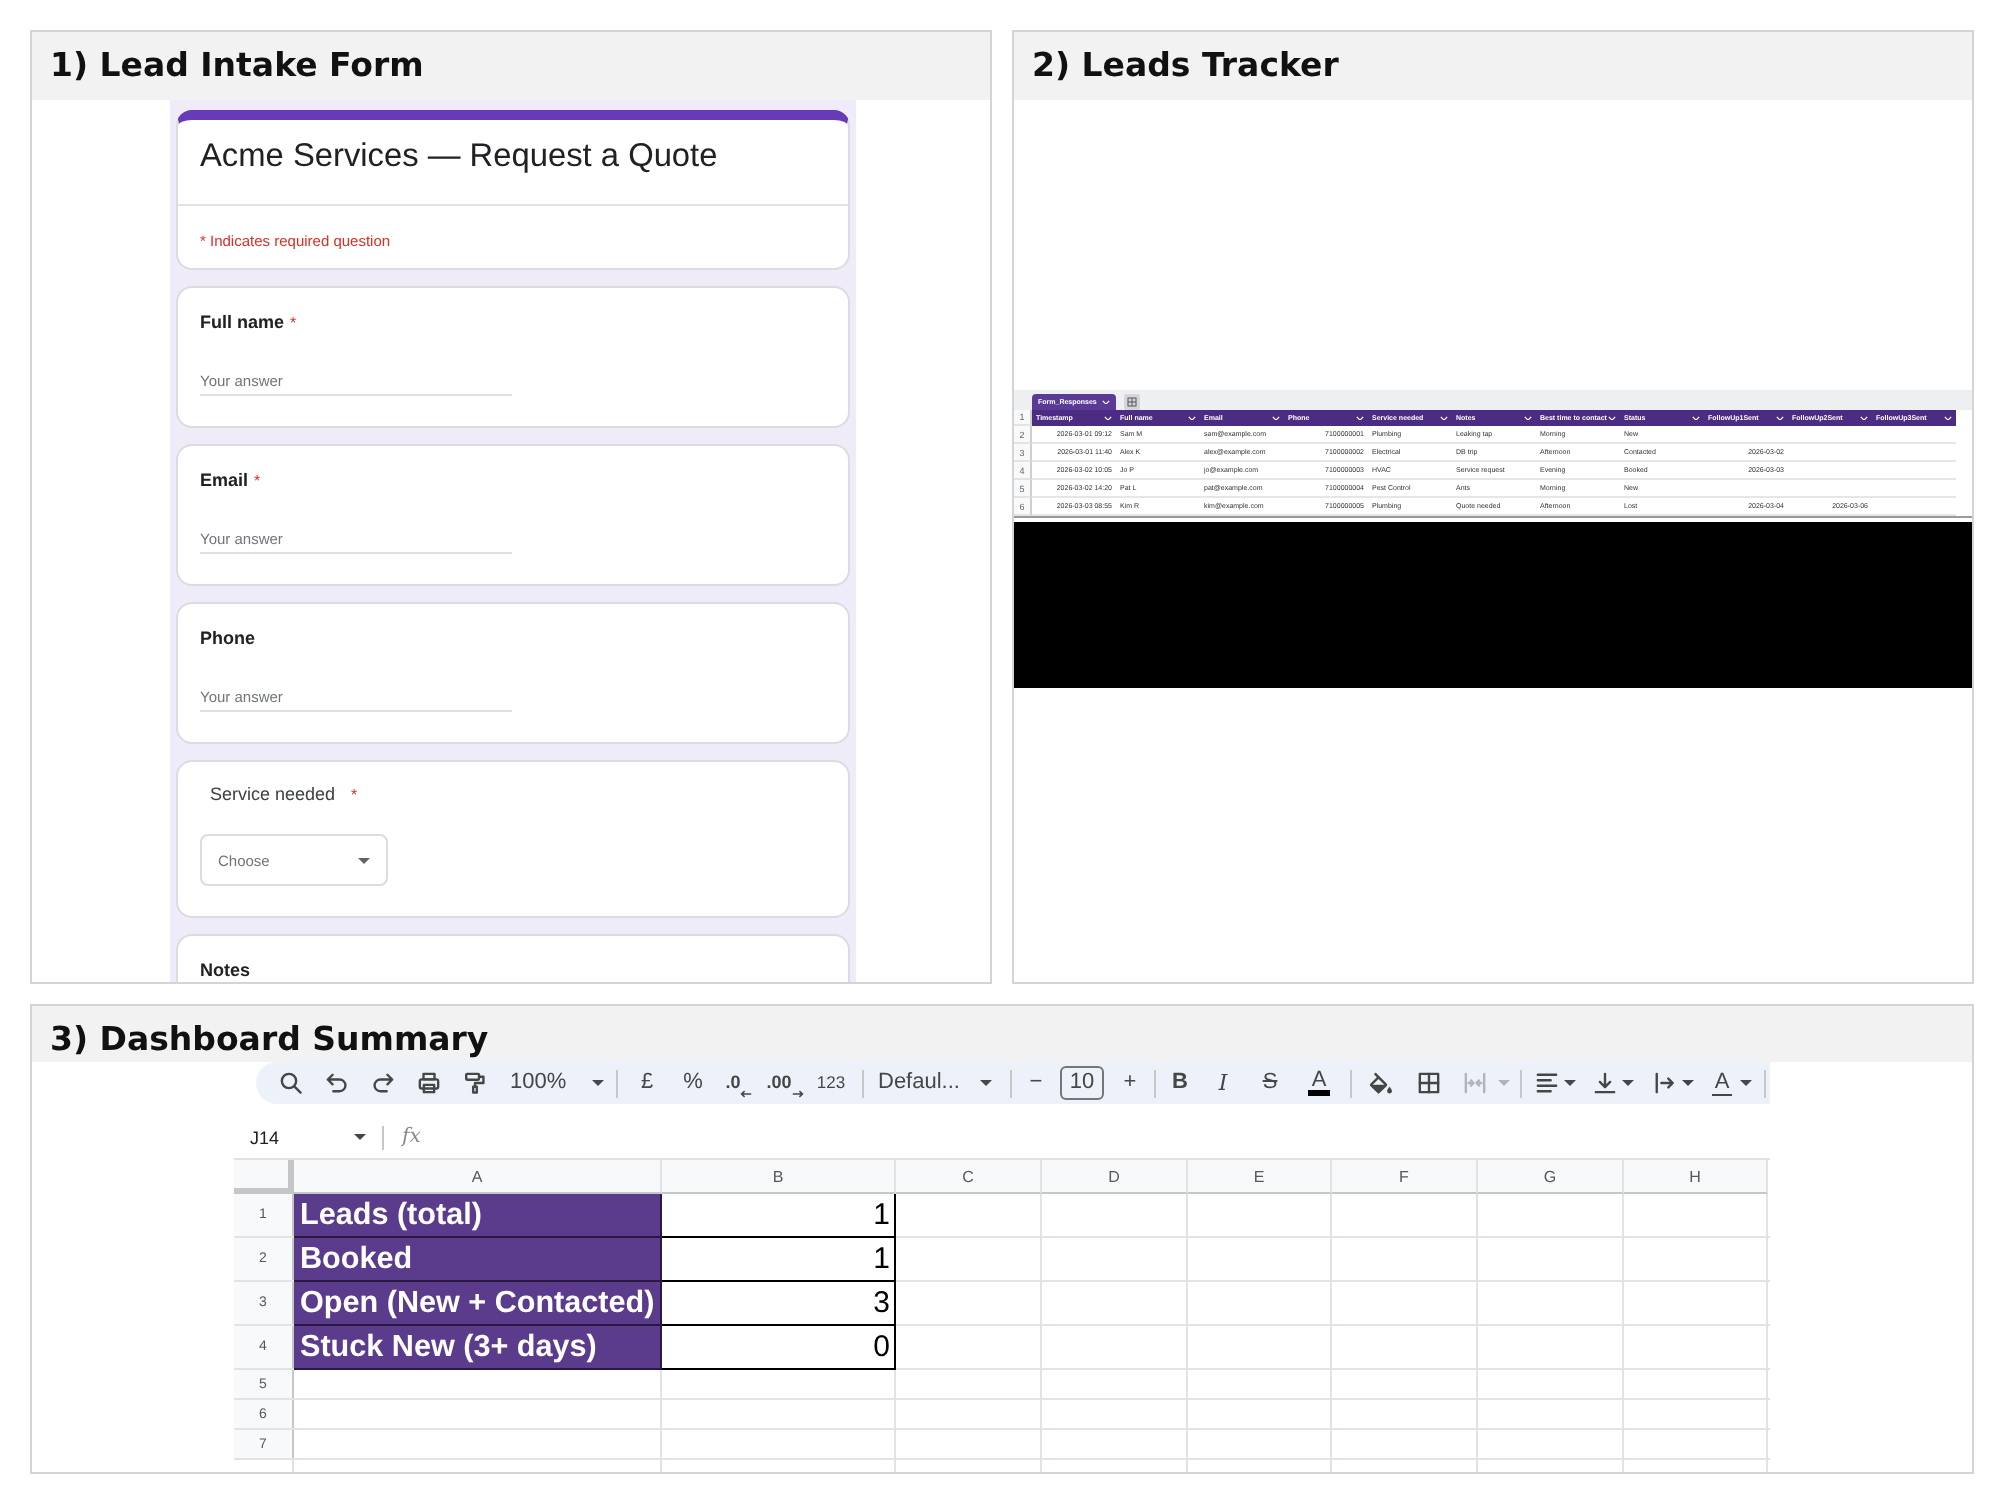 This screenshot has height=1500, width=2000. I want to click on align-bottom-icon, so click(1604, 1083).